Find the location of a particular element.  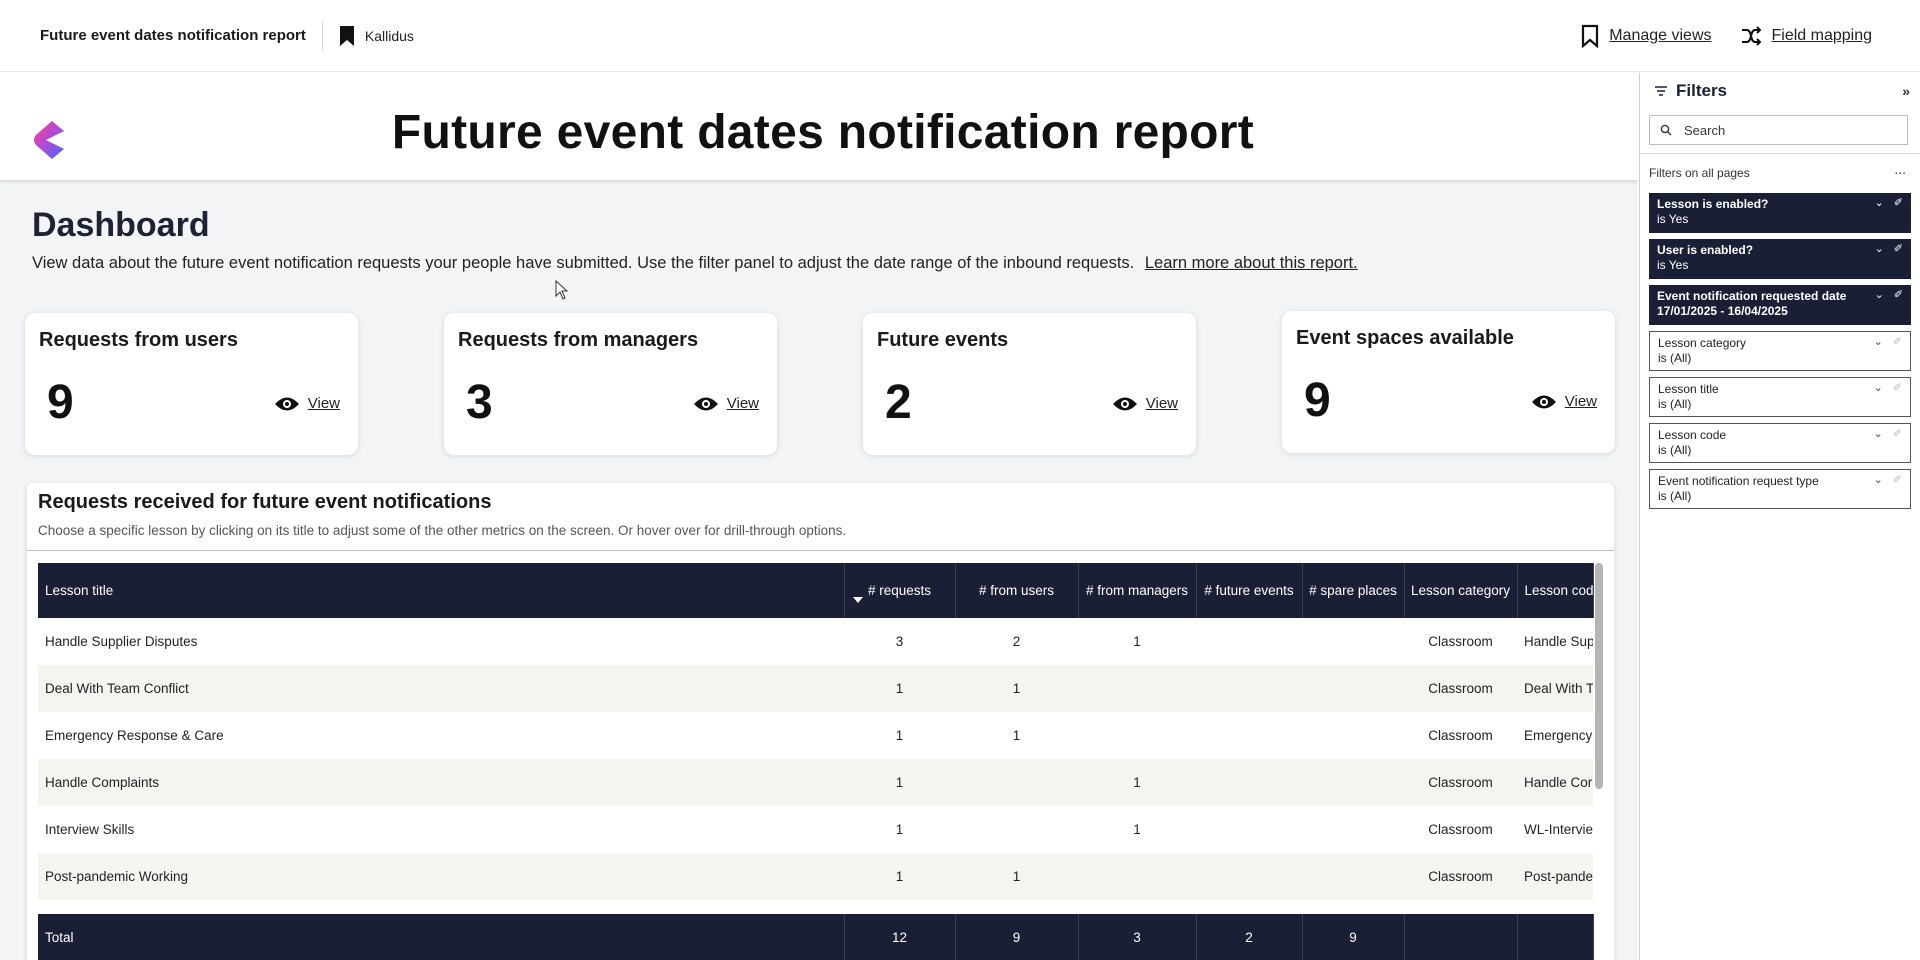

cell-from-users: 1 is located at coordinates (1016, 735).